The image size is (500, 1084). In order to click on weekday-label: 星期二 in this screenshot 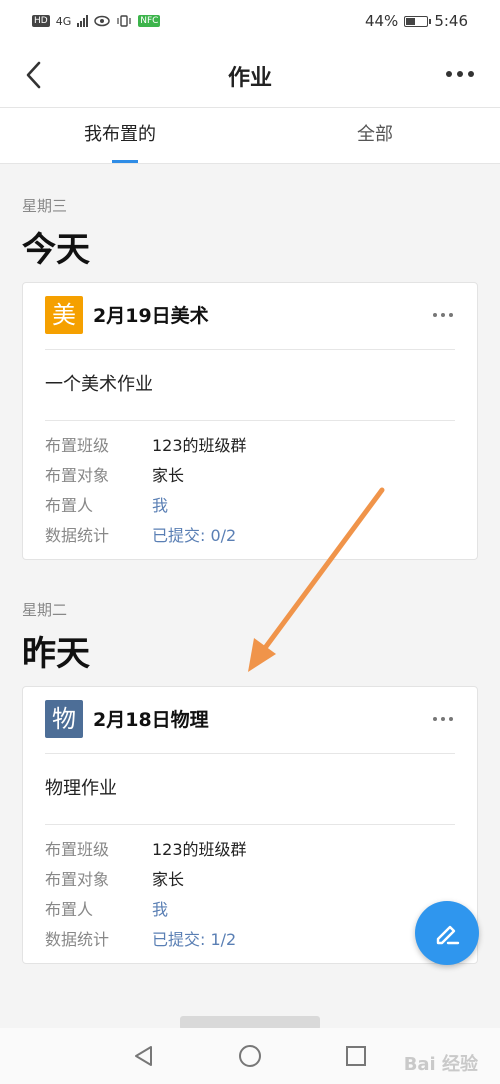, I will do `click(45, 610)`.